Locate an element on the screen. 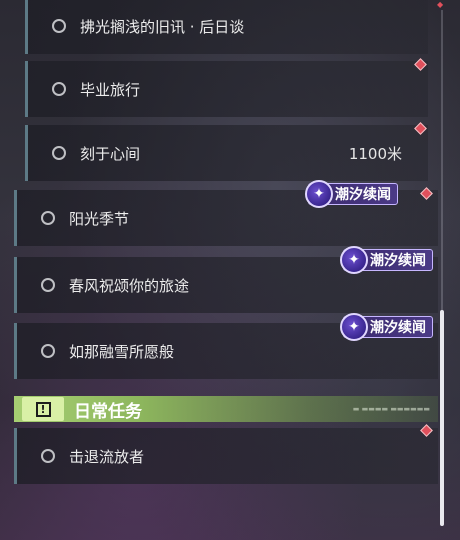 This screenshot has width=460, height=540. daily-tasks-header: ! 日常任务 ▬ ▬▬▬▬ ▬▬▬▬▬▬ is located at coordinates (226, 409).